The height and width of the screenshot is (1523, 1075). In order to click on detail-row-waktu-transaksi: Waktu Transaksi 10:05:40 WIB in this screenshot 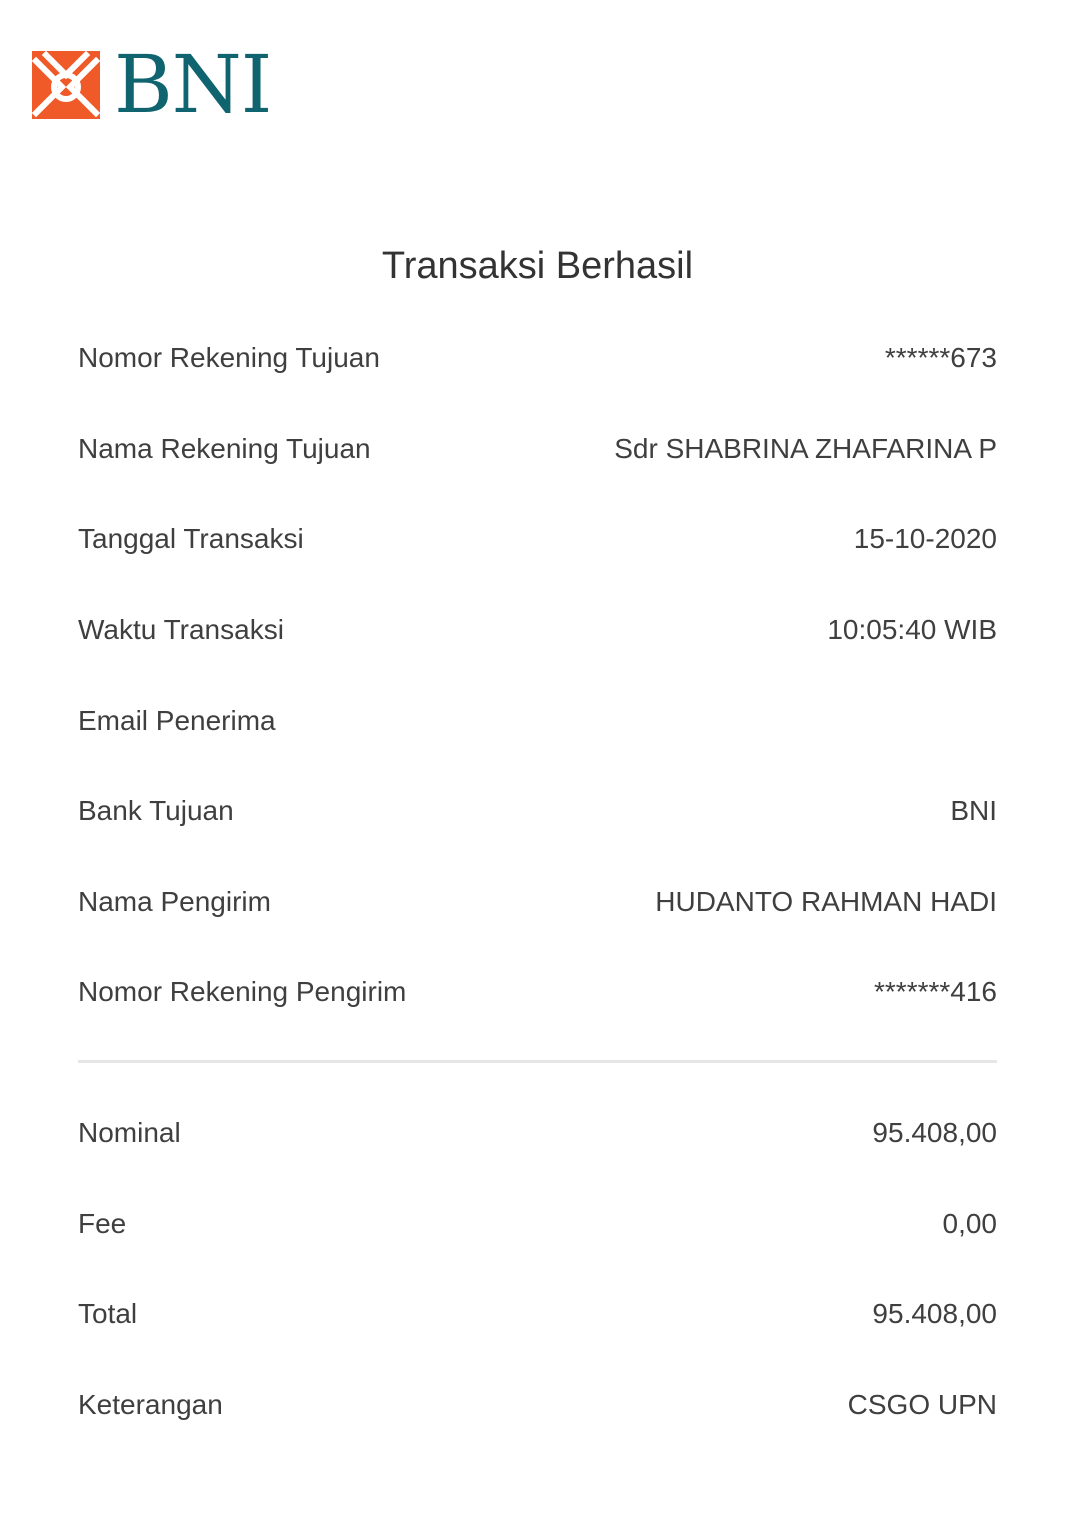, I will do `click(537, 630)`.